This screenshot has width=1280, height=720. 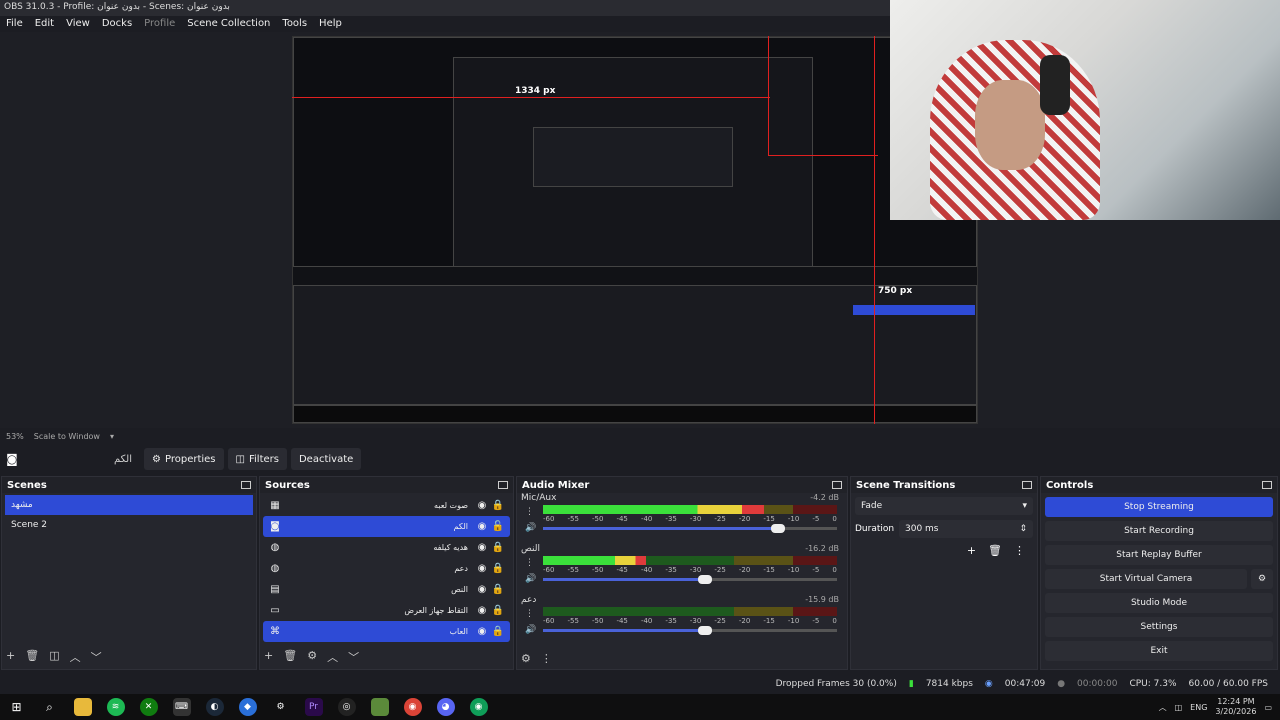 What do you see at coordinates (115, 707) in the screenshot?
I see `spotify-icon: ≋` at bounding box center [115, 707].